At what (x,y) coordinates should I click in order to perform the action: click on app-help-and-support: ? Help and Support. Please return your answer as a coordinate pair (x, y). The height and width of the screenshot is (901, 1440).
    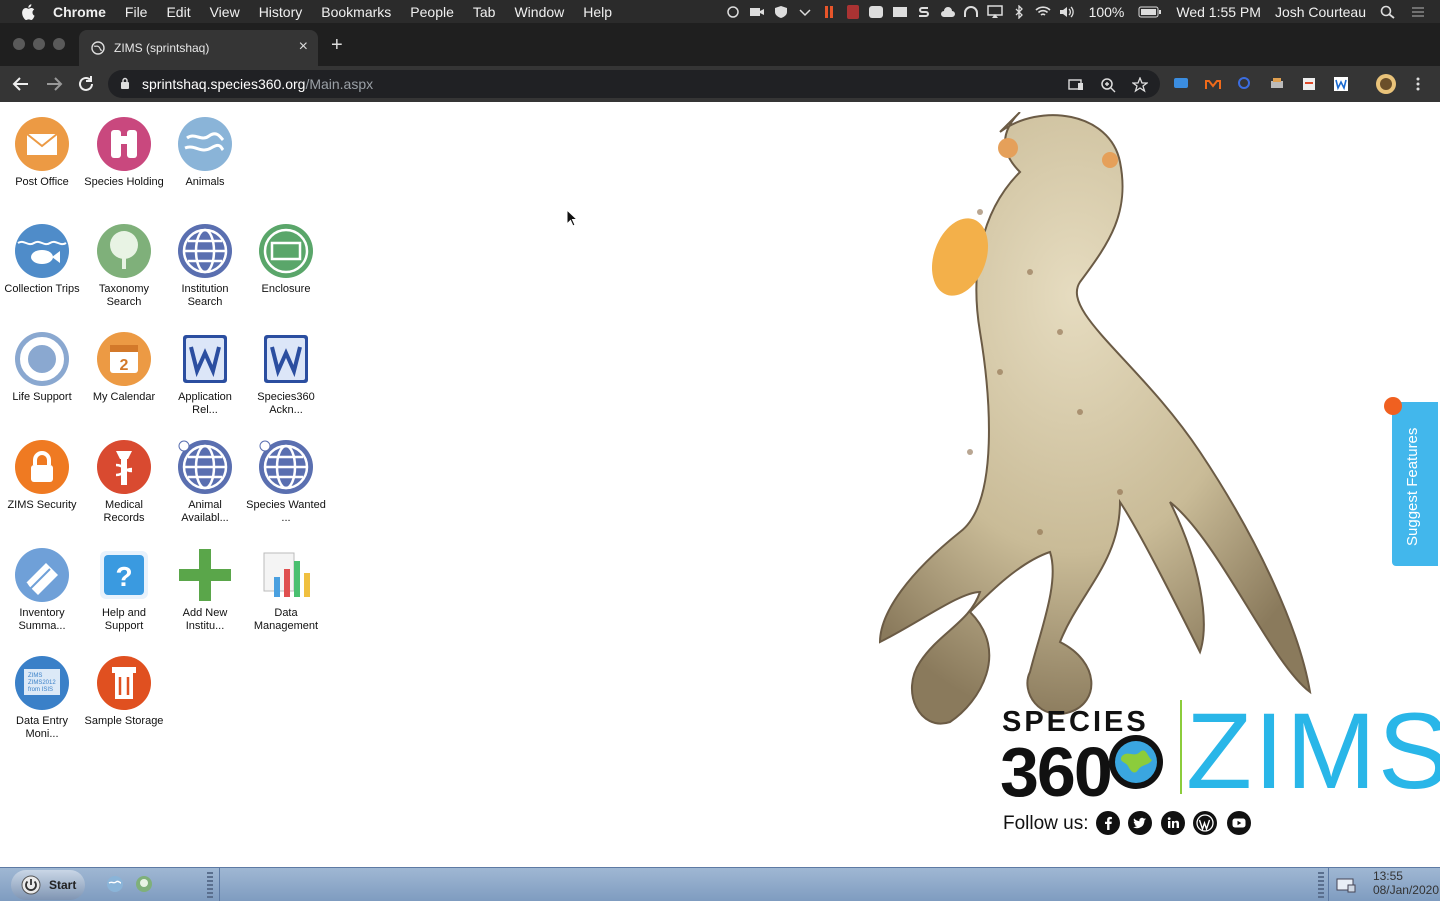
    Looking at the image, I should click on (124, 590).